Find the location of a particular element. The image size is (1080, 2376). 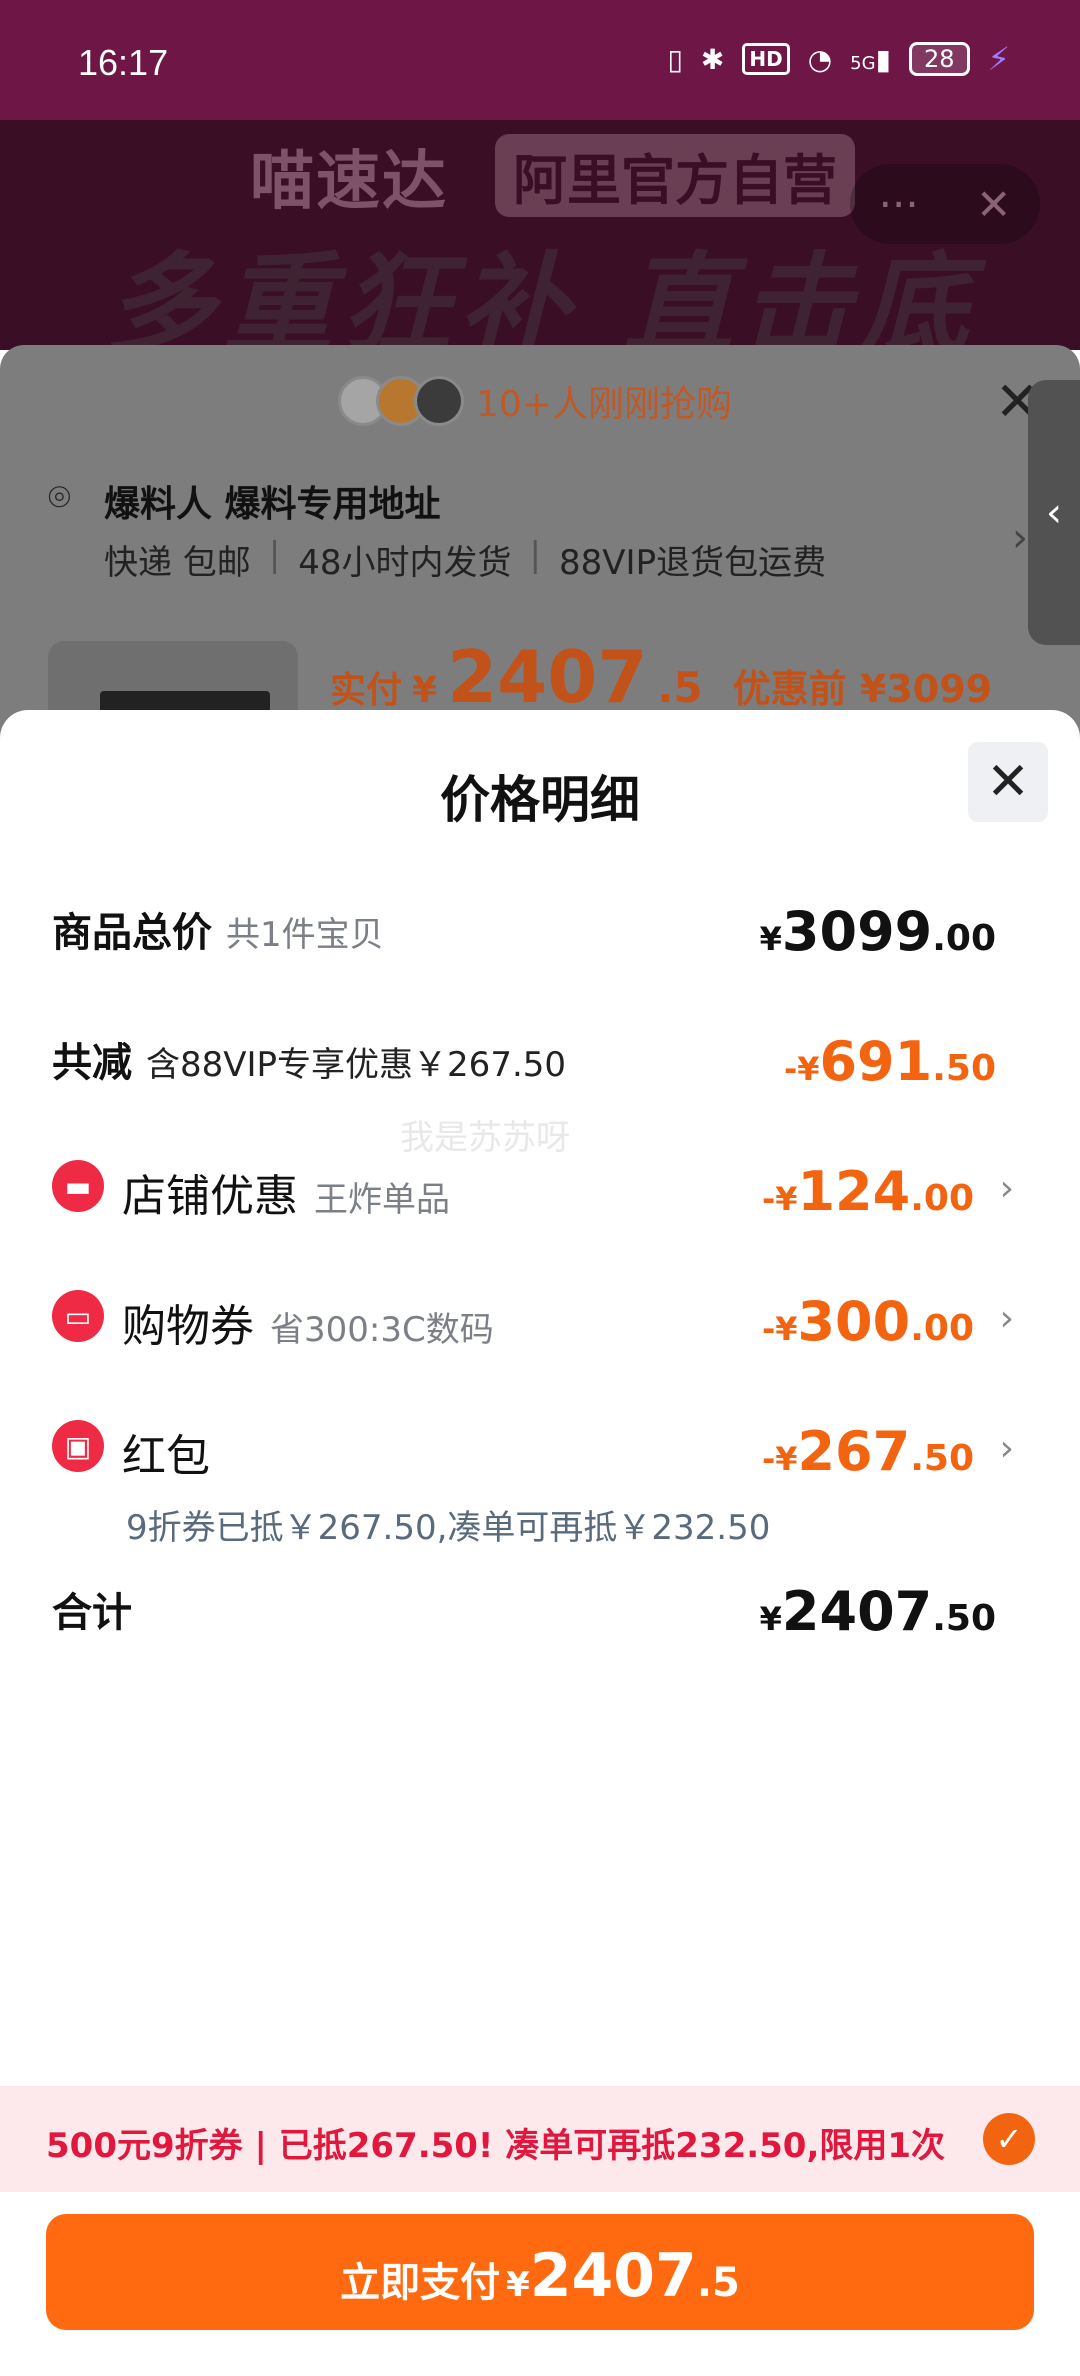

price-currency: ¥ is located at coordinates (425, 690).